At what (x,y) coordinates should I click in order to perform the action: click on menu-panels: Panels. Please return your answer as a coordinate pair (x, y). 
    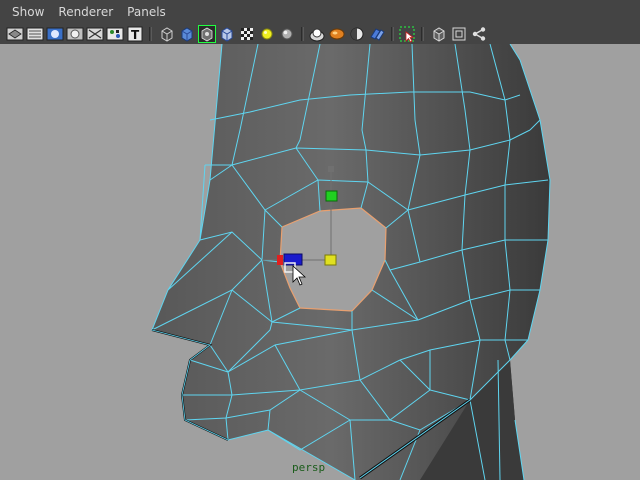
    Looking at the image, I should click on (146, 12).